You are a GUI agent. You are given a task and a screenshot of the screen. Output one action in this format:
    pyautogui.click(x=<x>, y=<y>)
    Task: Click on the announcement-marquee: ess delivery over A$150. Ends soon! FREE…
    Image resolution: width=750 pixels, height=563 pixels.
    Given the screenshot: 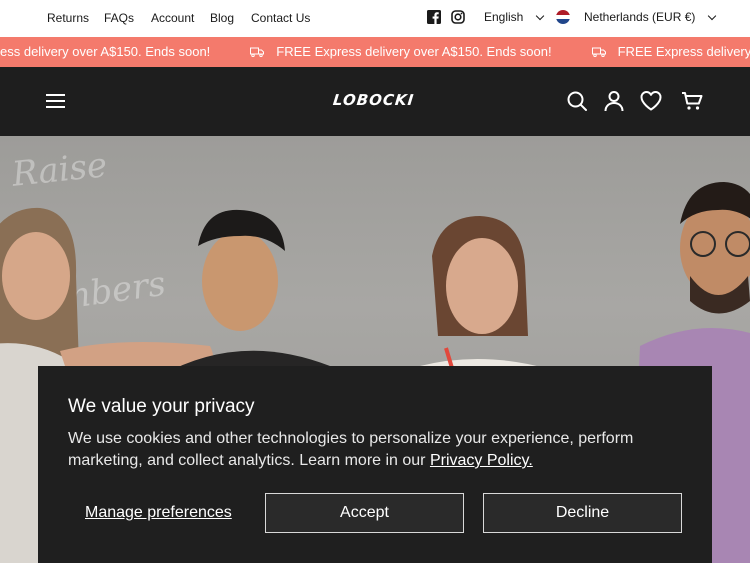 What is the action you would take?
    pyautogui.click(x=375, y=51)
    